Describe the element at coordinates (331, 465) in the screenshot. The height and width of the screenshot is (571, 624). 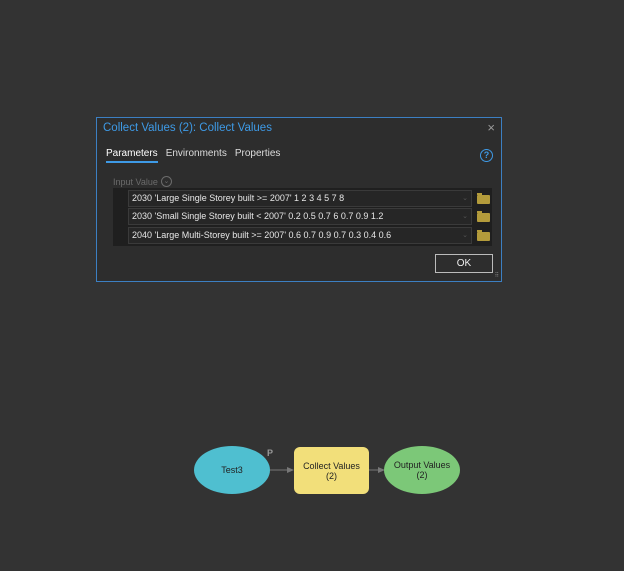
I see `node-label: Collect Values` at that location.